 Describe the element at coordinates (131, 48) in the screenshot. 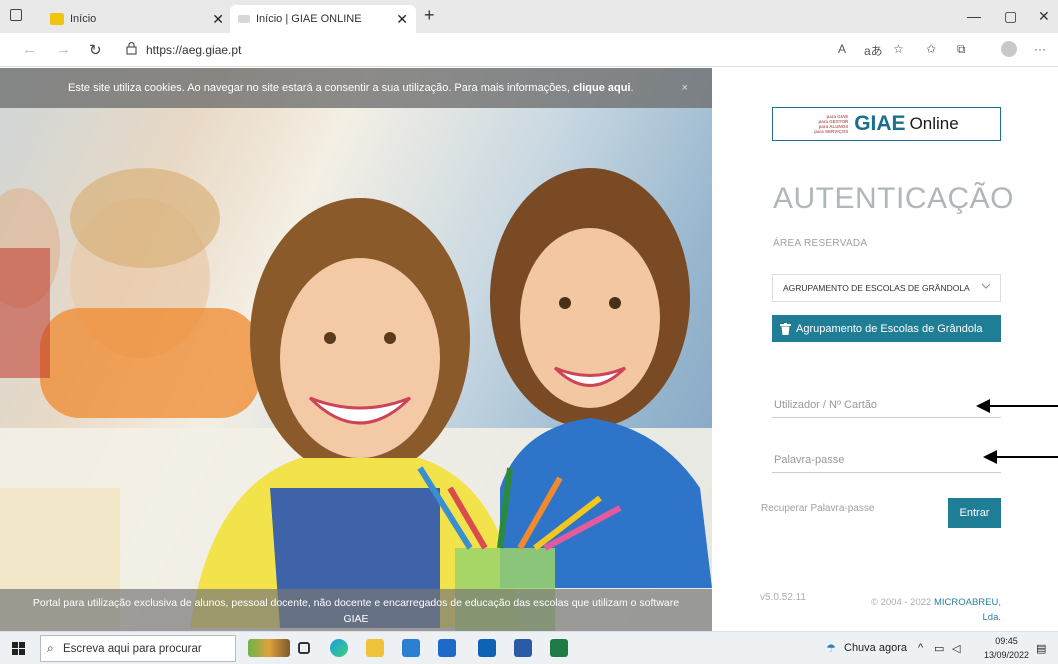

I see `lock-icon` at that location.